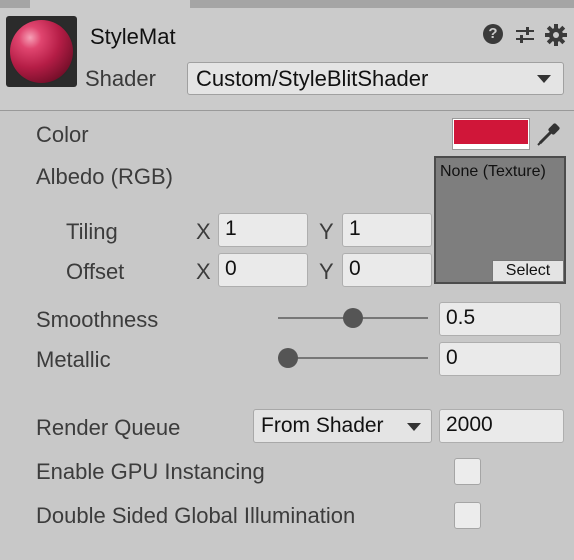  I want to click on gpu-instancing-label: Enable GPU Instancing, so click(150, 471).